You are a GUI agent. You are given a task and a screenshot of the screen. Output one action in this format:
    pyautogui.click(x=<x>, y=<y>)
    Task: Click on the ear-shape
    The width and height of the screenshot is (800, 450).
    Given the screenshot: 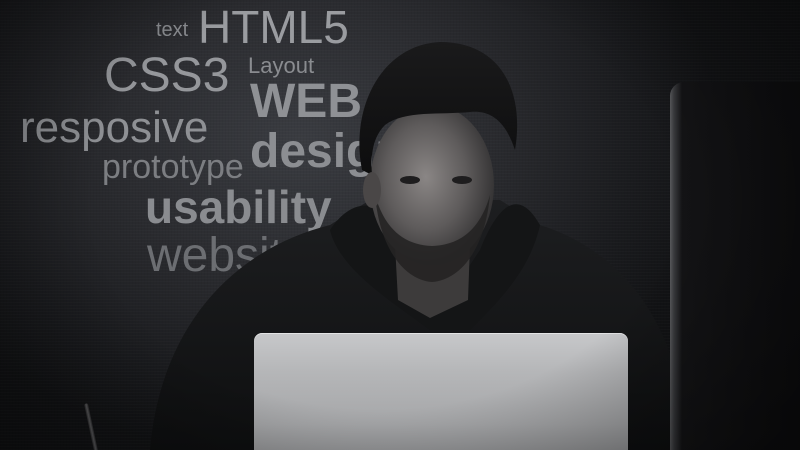 What is the action you would take?
    pyautogui.click(x=372, y=190)
    